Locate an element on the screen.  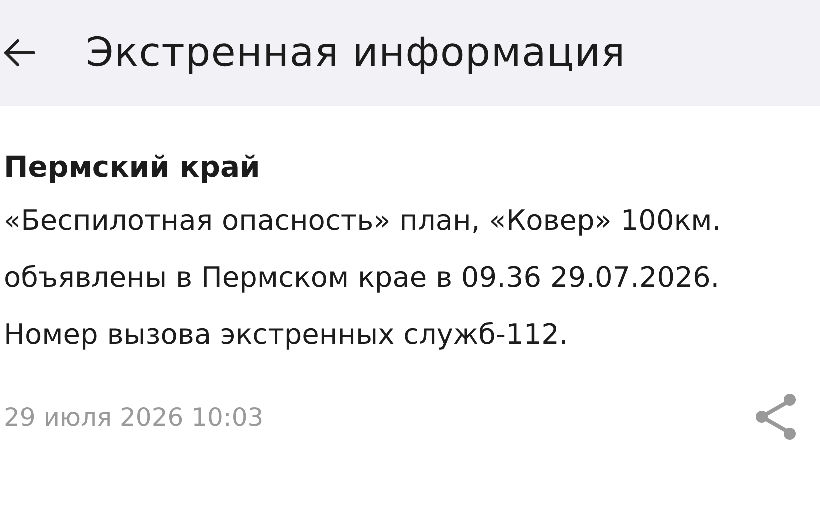
share-icon is located at coordinates (776, 417).